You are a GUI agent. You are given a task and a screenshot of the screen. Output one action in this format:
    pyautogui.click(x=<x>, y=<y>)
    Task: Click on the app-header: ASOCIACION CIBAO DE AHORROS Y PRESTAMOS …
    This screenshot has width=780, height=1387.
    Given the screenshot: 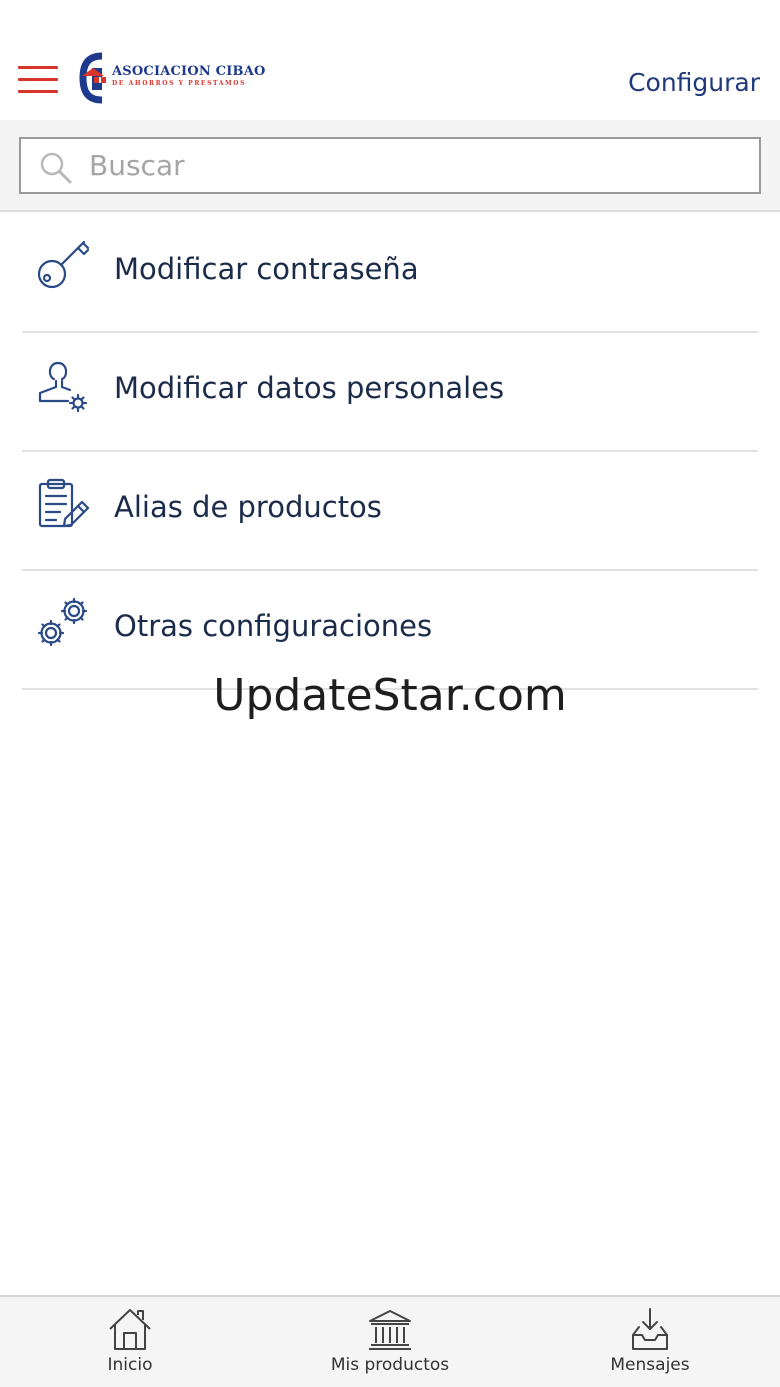 What is the action you would take?
    pyautogui.click(x=390, y=60)
    